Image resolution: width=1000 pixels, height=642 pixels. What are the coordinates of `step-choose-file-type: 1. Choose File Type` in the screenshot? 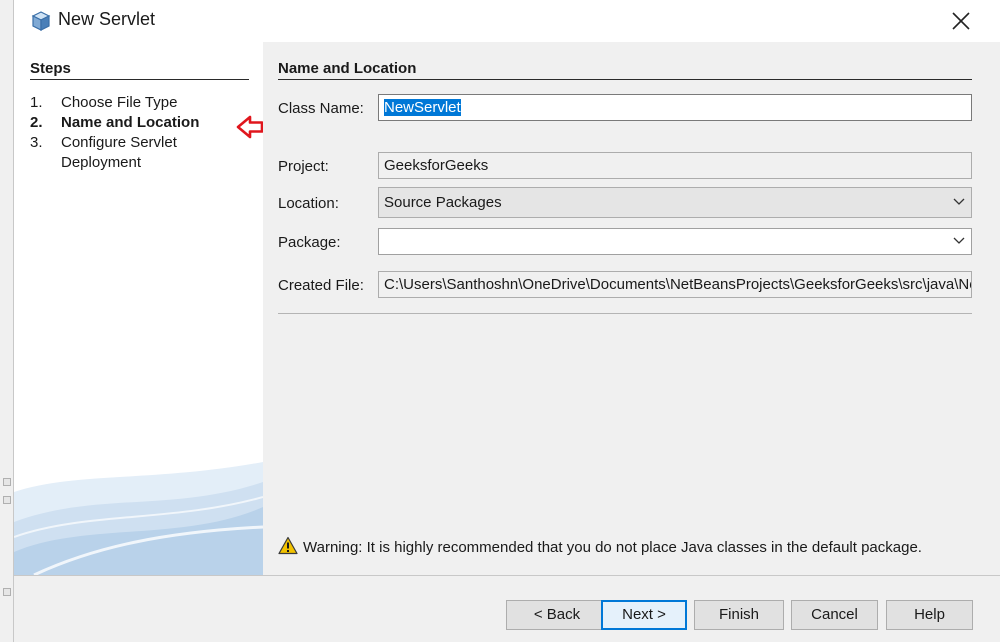 It's located at (103, 102).